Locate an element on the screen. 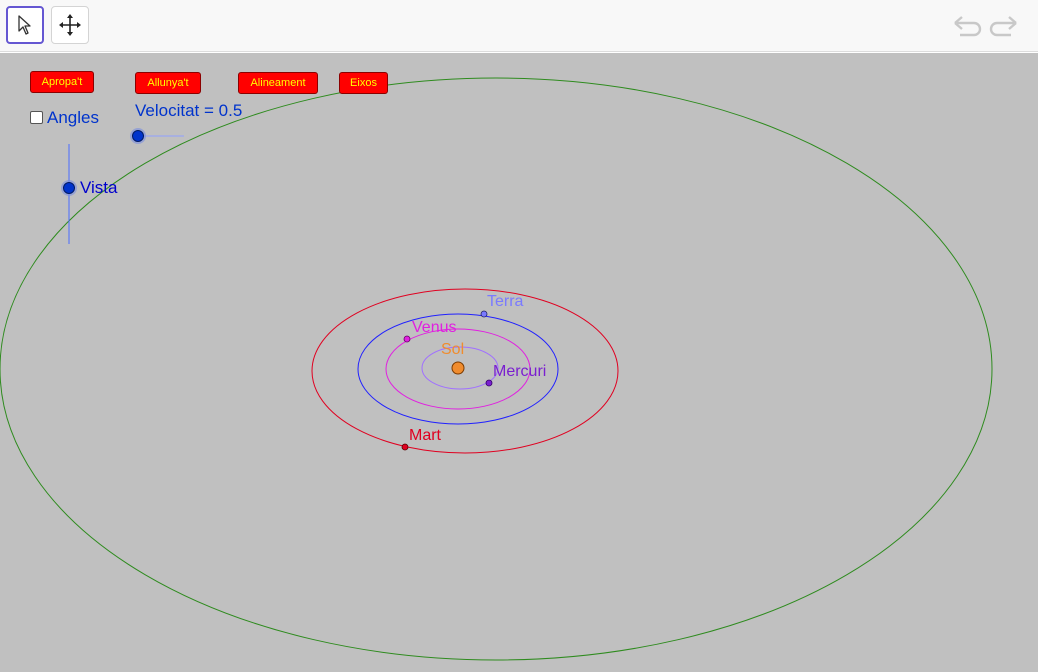 Image resolution: width=1038 pixels, height=672 pixels. velocitat-slider-handle is located at coordinates (138, 136).